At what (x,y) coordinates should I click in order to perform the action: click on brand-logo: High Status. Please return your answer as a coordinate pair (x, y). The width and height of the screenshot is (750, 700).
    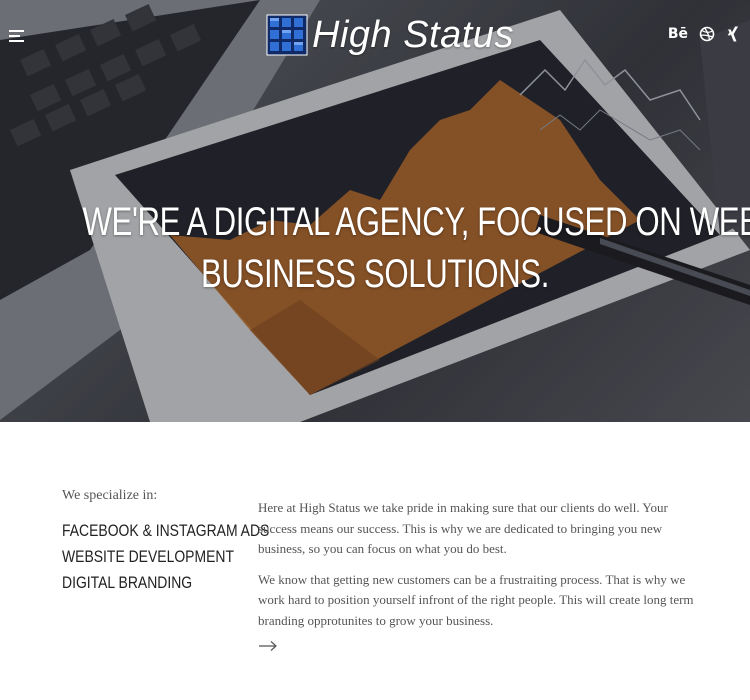
    Looking at the image, I should click on (390, 35).